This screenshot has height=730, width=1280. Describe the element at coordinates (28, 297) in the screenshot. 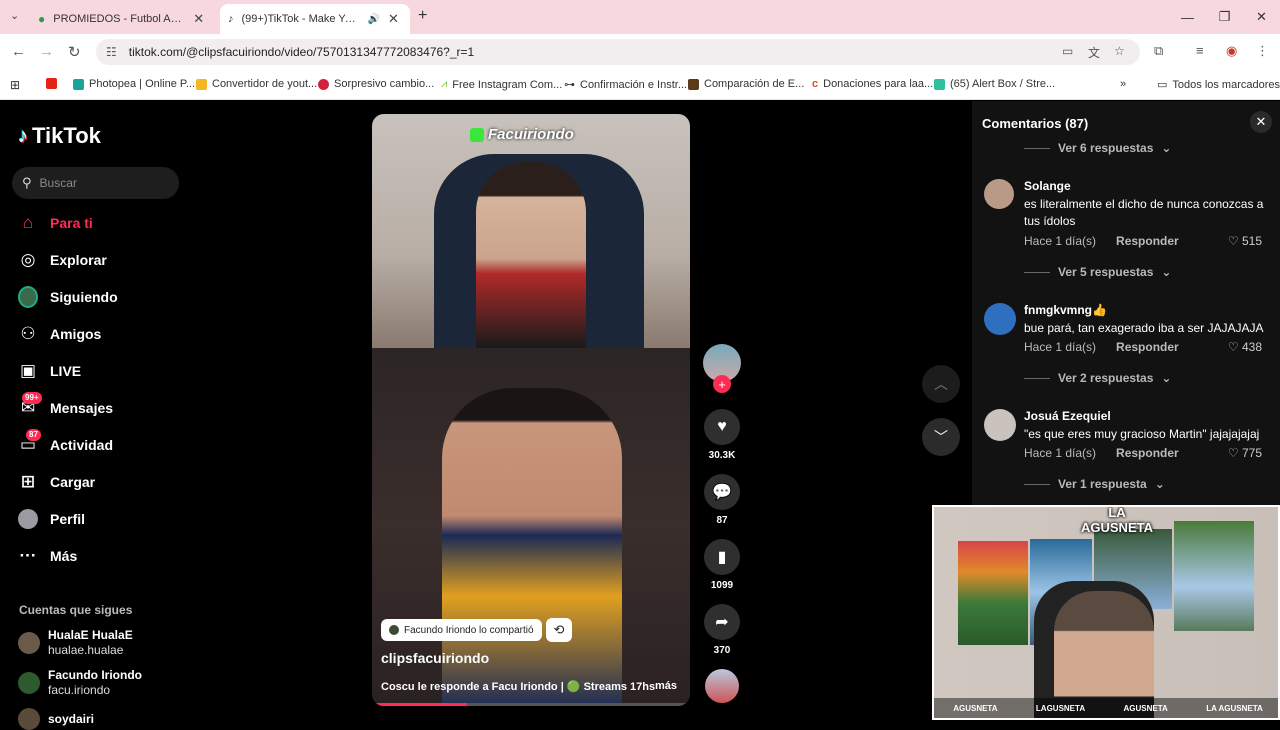

I see `following-avatar-icon` at that location.